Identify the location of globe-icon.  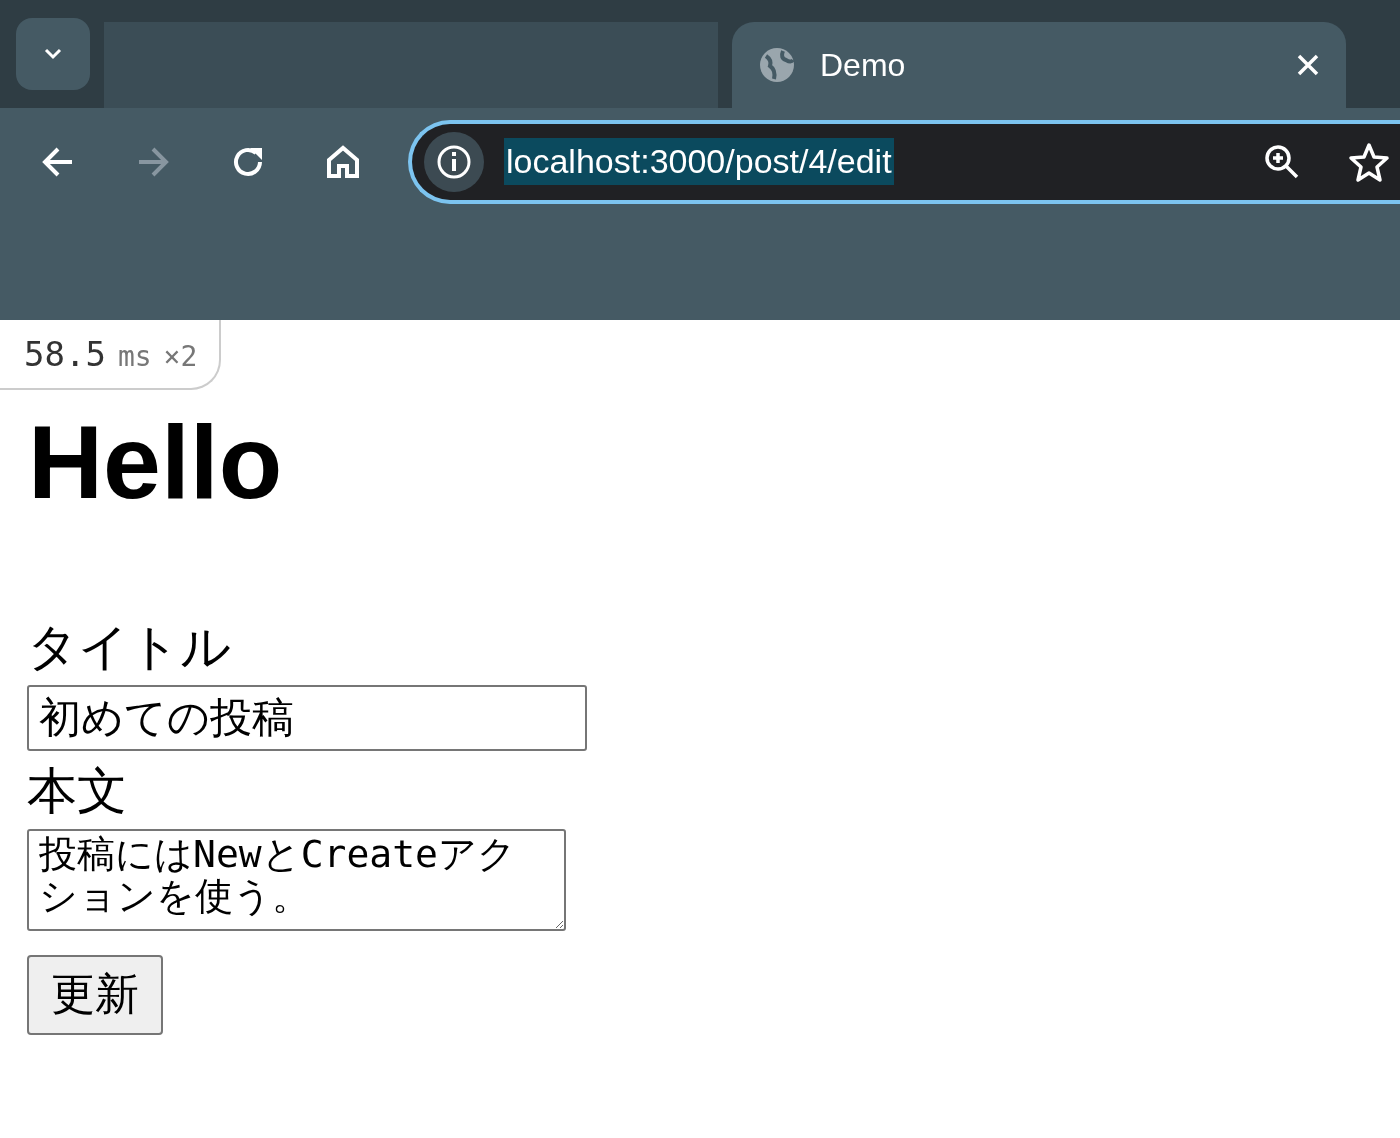
(777, 65).